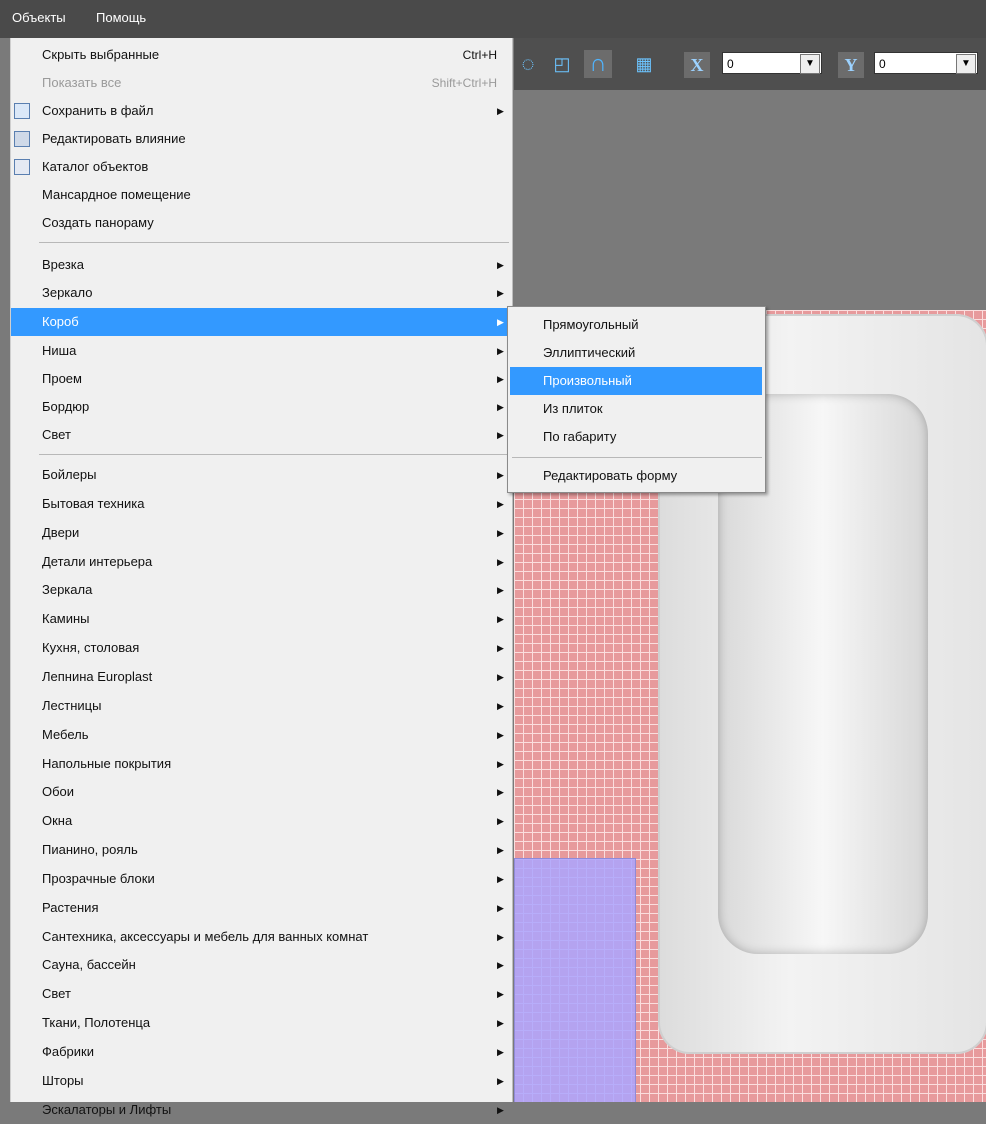  What do you see at coordinates (262, 407) in the screenshot?
I see `menu-item-border: Бордюр ▶` at bounding box center [262, 407].